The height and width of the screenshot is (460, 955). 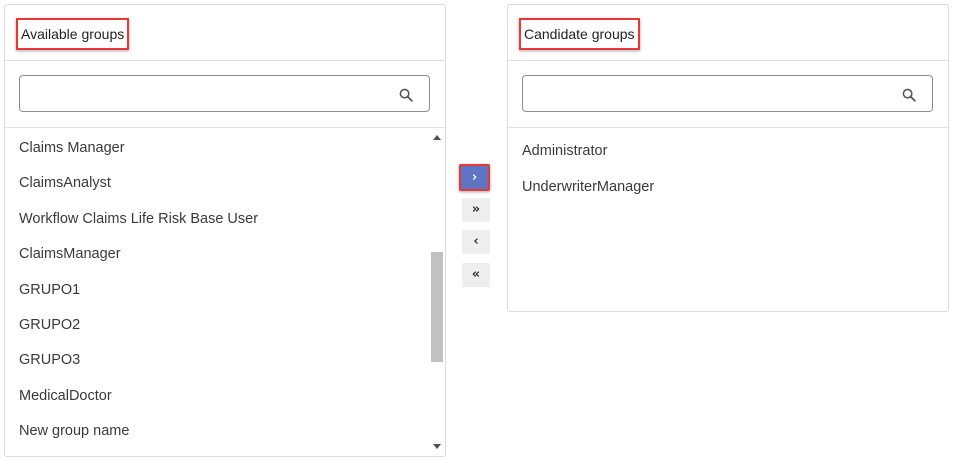 What do you see at coordinates (711, 94) in the screenshot?
I see `candidate-search-input` at bounding box center [711, 94].